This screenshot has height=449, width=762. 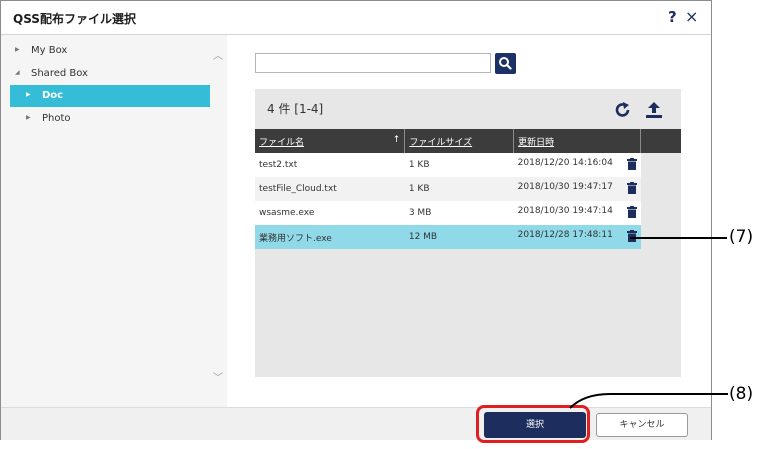 I want to click on column-label: ファイル名, so click(x=282, y=142).